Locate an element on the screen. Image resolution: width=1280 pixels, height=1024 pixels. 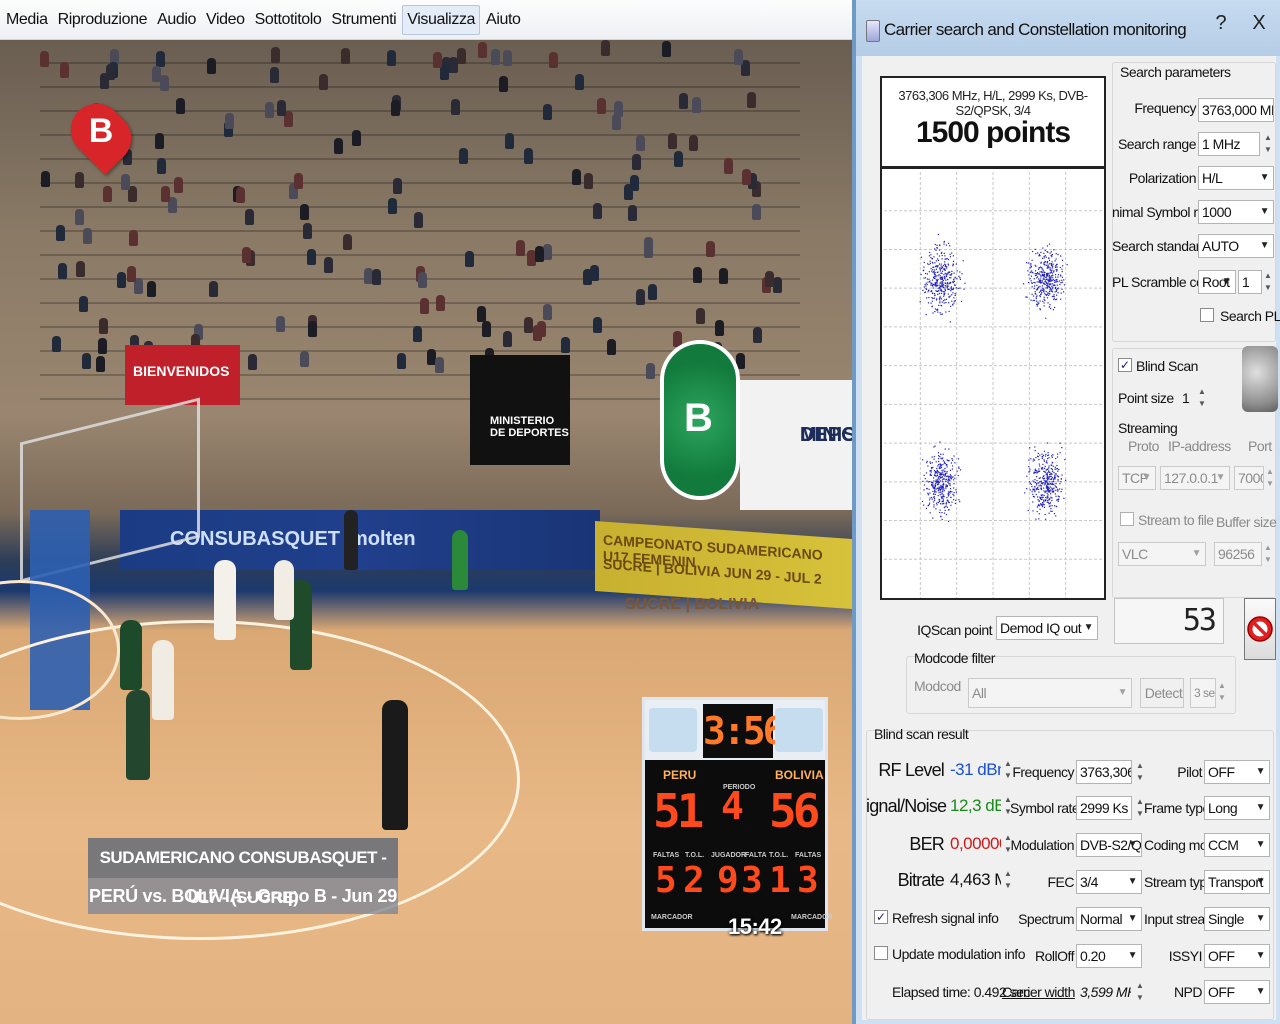
spectrum-select: Normal is located at coordinates (1109, 919).